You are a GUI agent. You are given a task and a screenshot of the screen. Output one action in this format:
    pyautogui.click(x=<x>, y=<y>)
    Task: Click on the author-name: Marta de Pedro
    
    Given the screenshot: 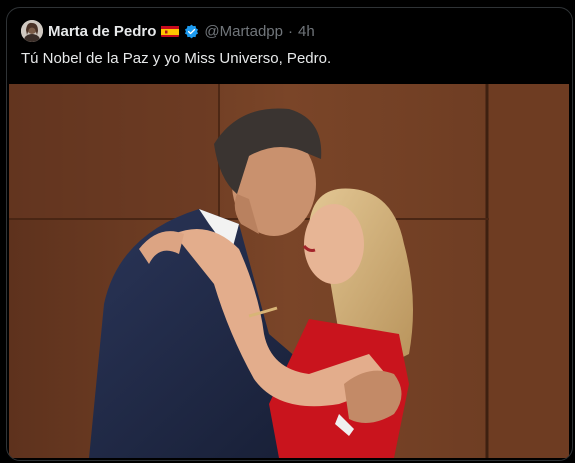 What is the action you would take?
    pyautogui.click(x=102, y=31)
    